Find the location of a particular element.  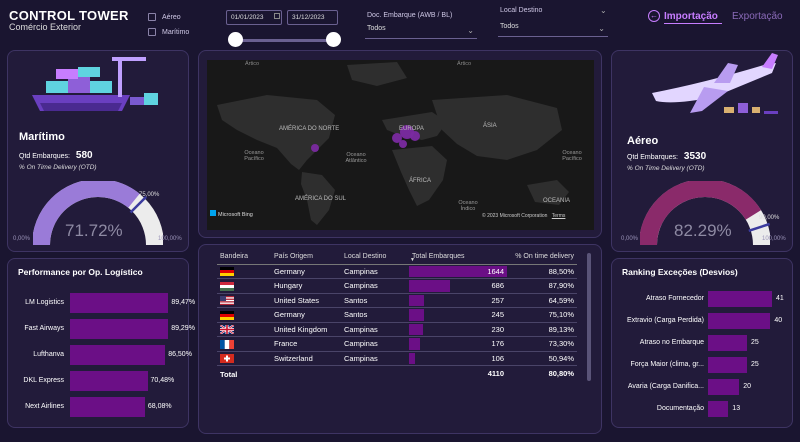

pais-cell: United States is located at coordinates (306, 300).